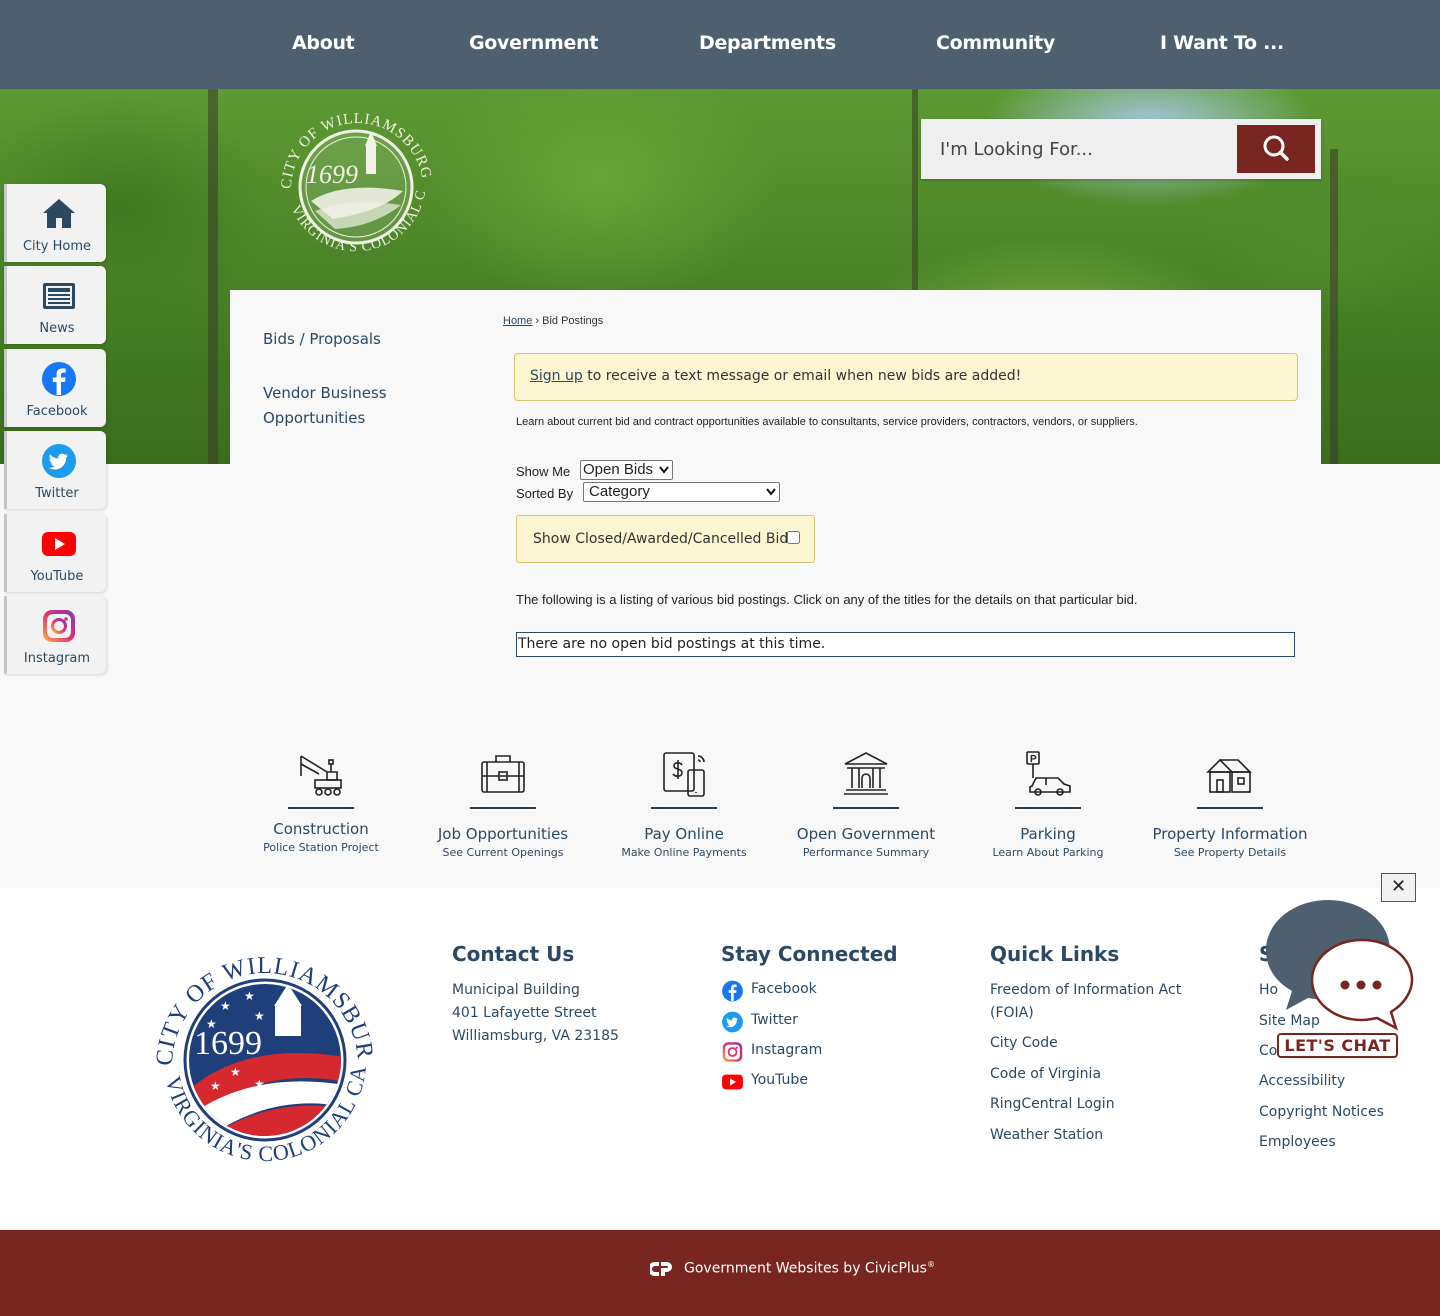 The width and height of the screenshot is (1440, 1316). What do you see at coordinates (321, 775) in the screenshot?
I see `crane-icon` at bounding box center [321, 775].